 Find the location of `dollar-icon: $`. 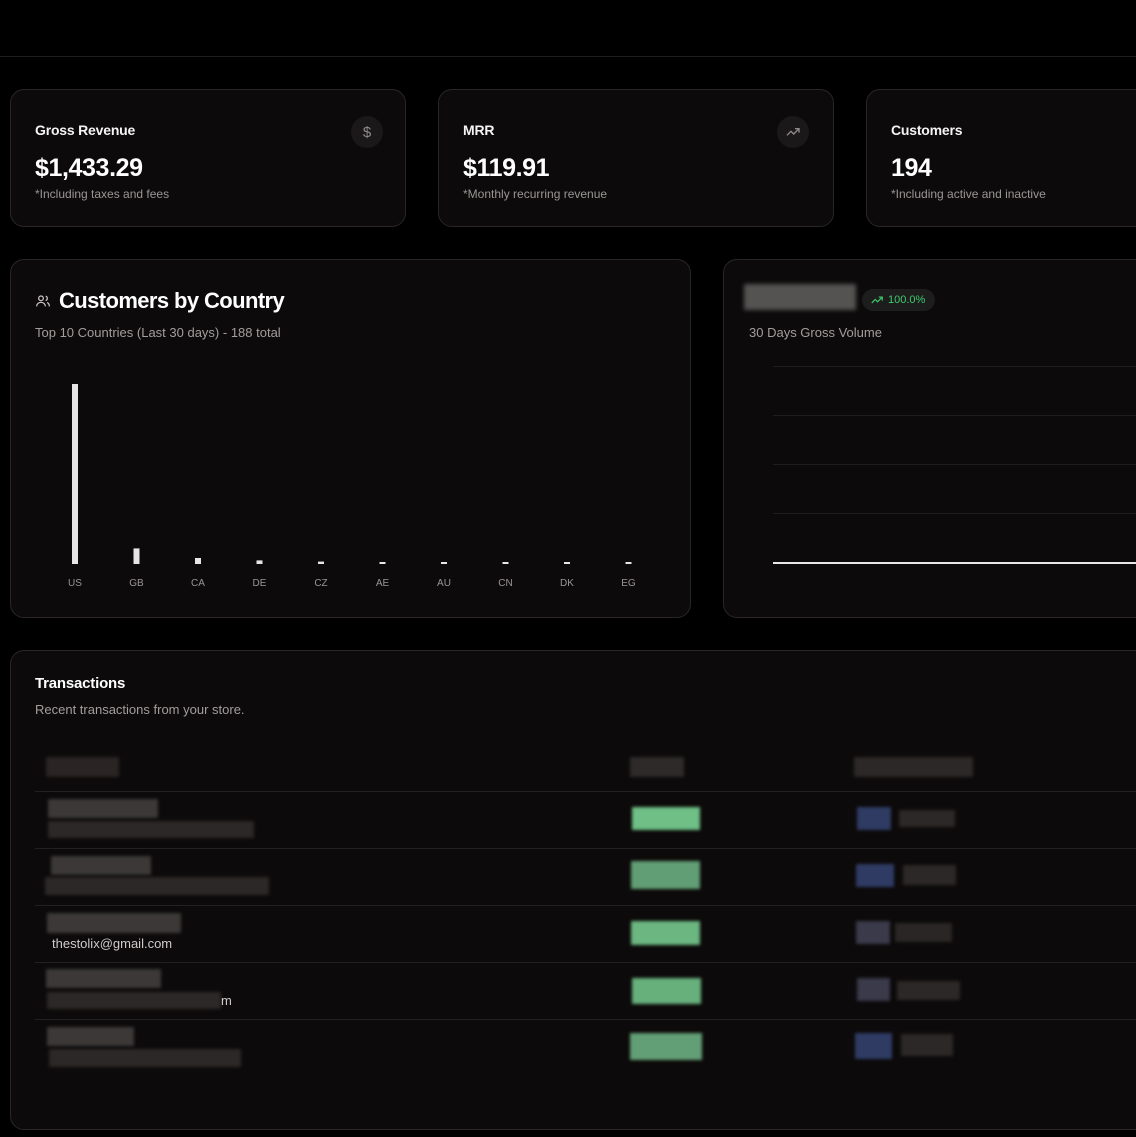

dollar-icon: $ is located at coordinates (367, 132).